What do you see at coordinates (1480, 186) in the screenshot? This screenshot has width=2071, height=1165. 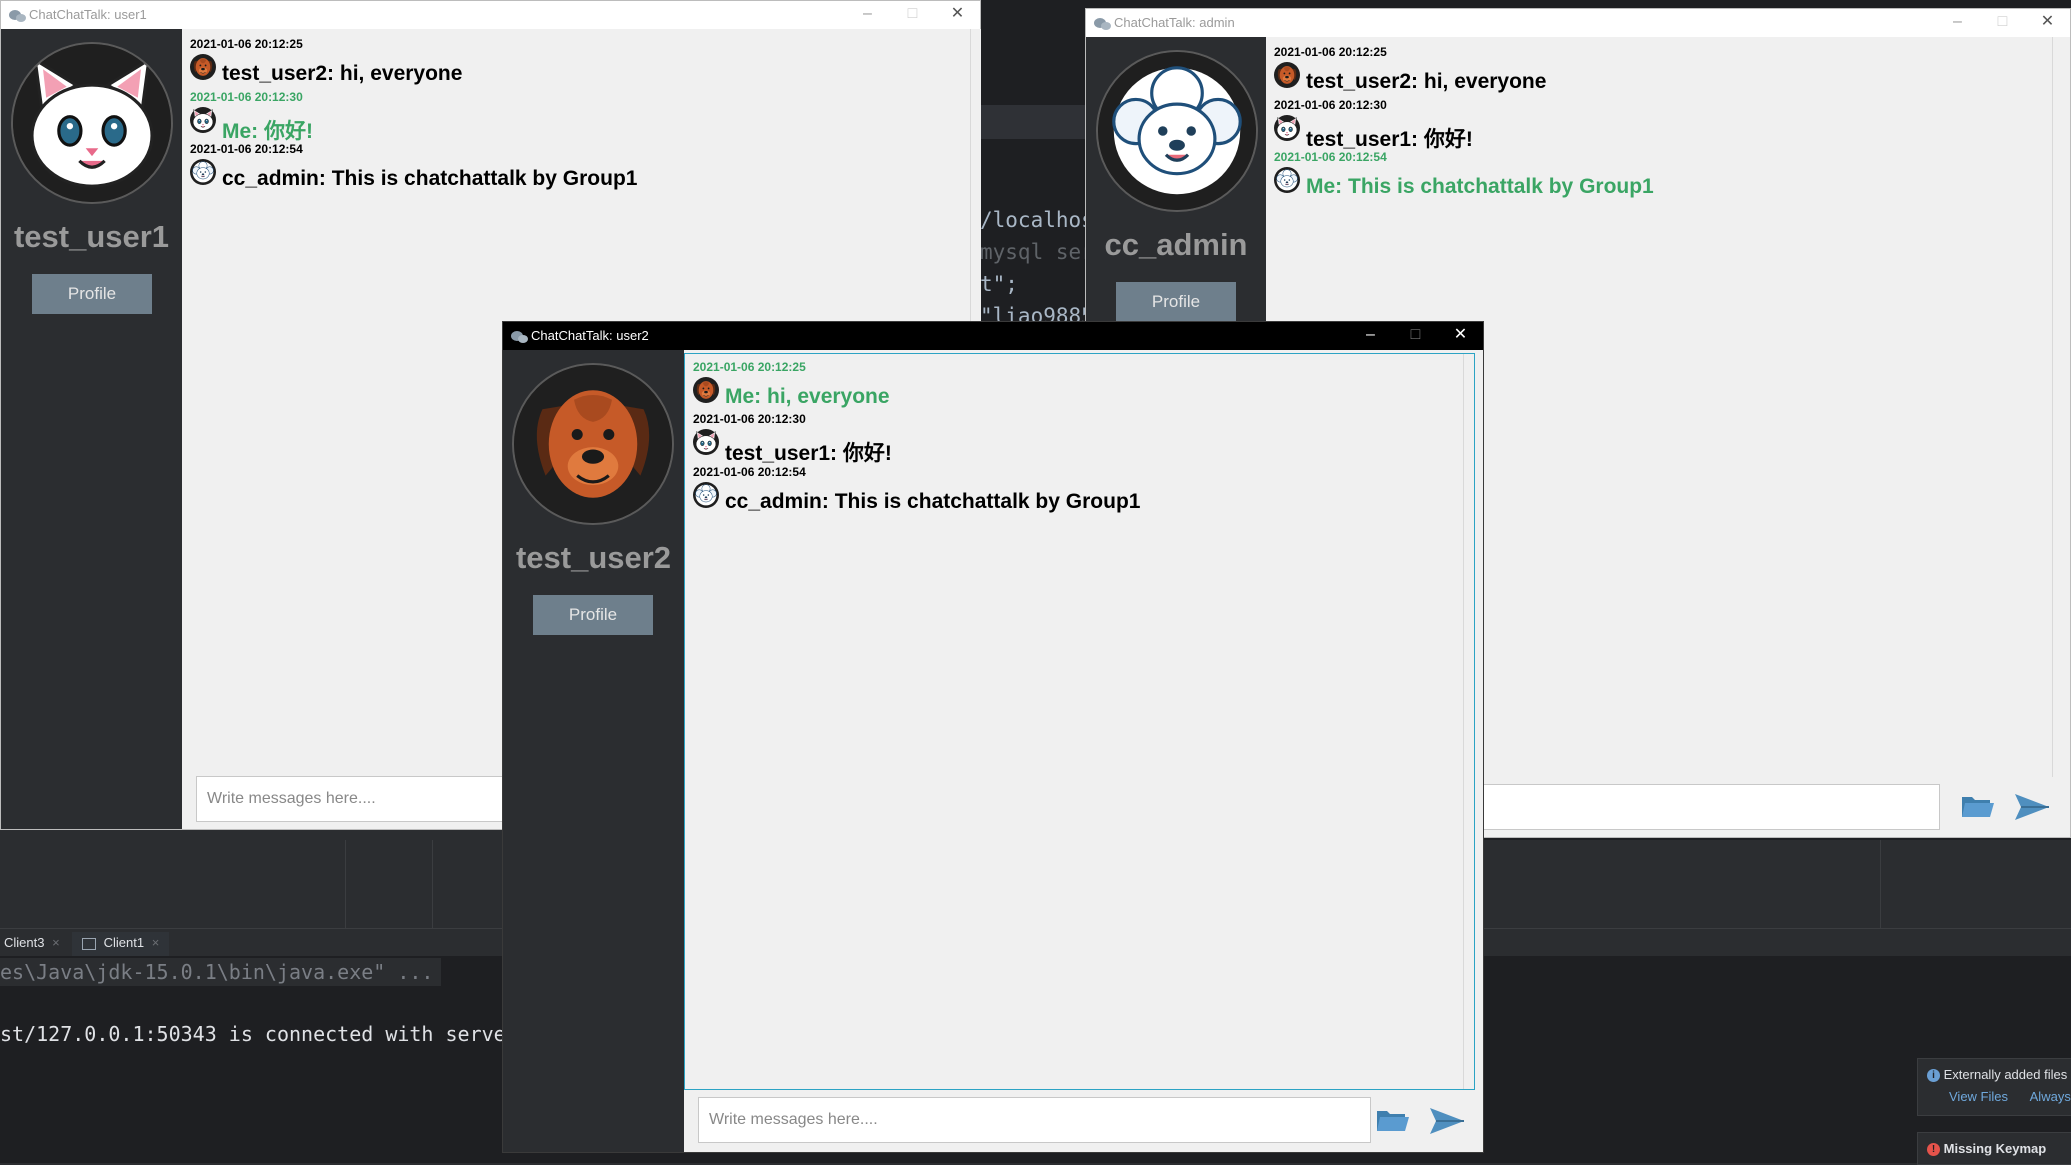 I see `message-text: Me: This is chatchattalk by Group1` at bounding box center [1480, 186].